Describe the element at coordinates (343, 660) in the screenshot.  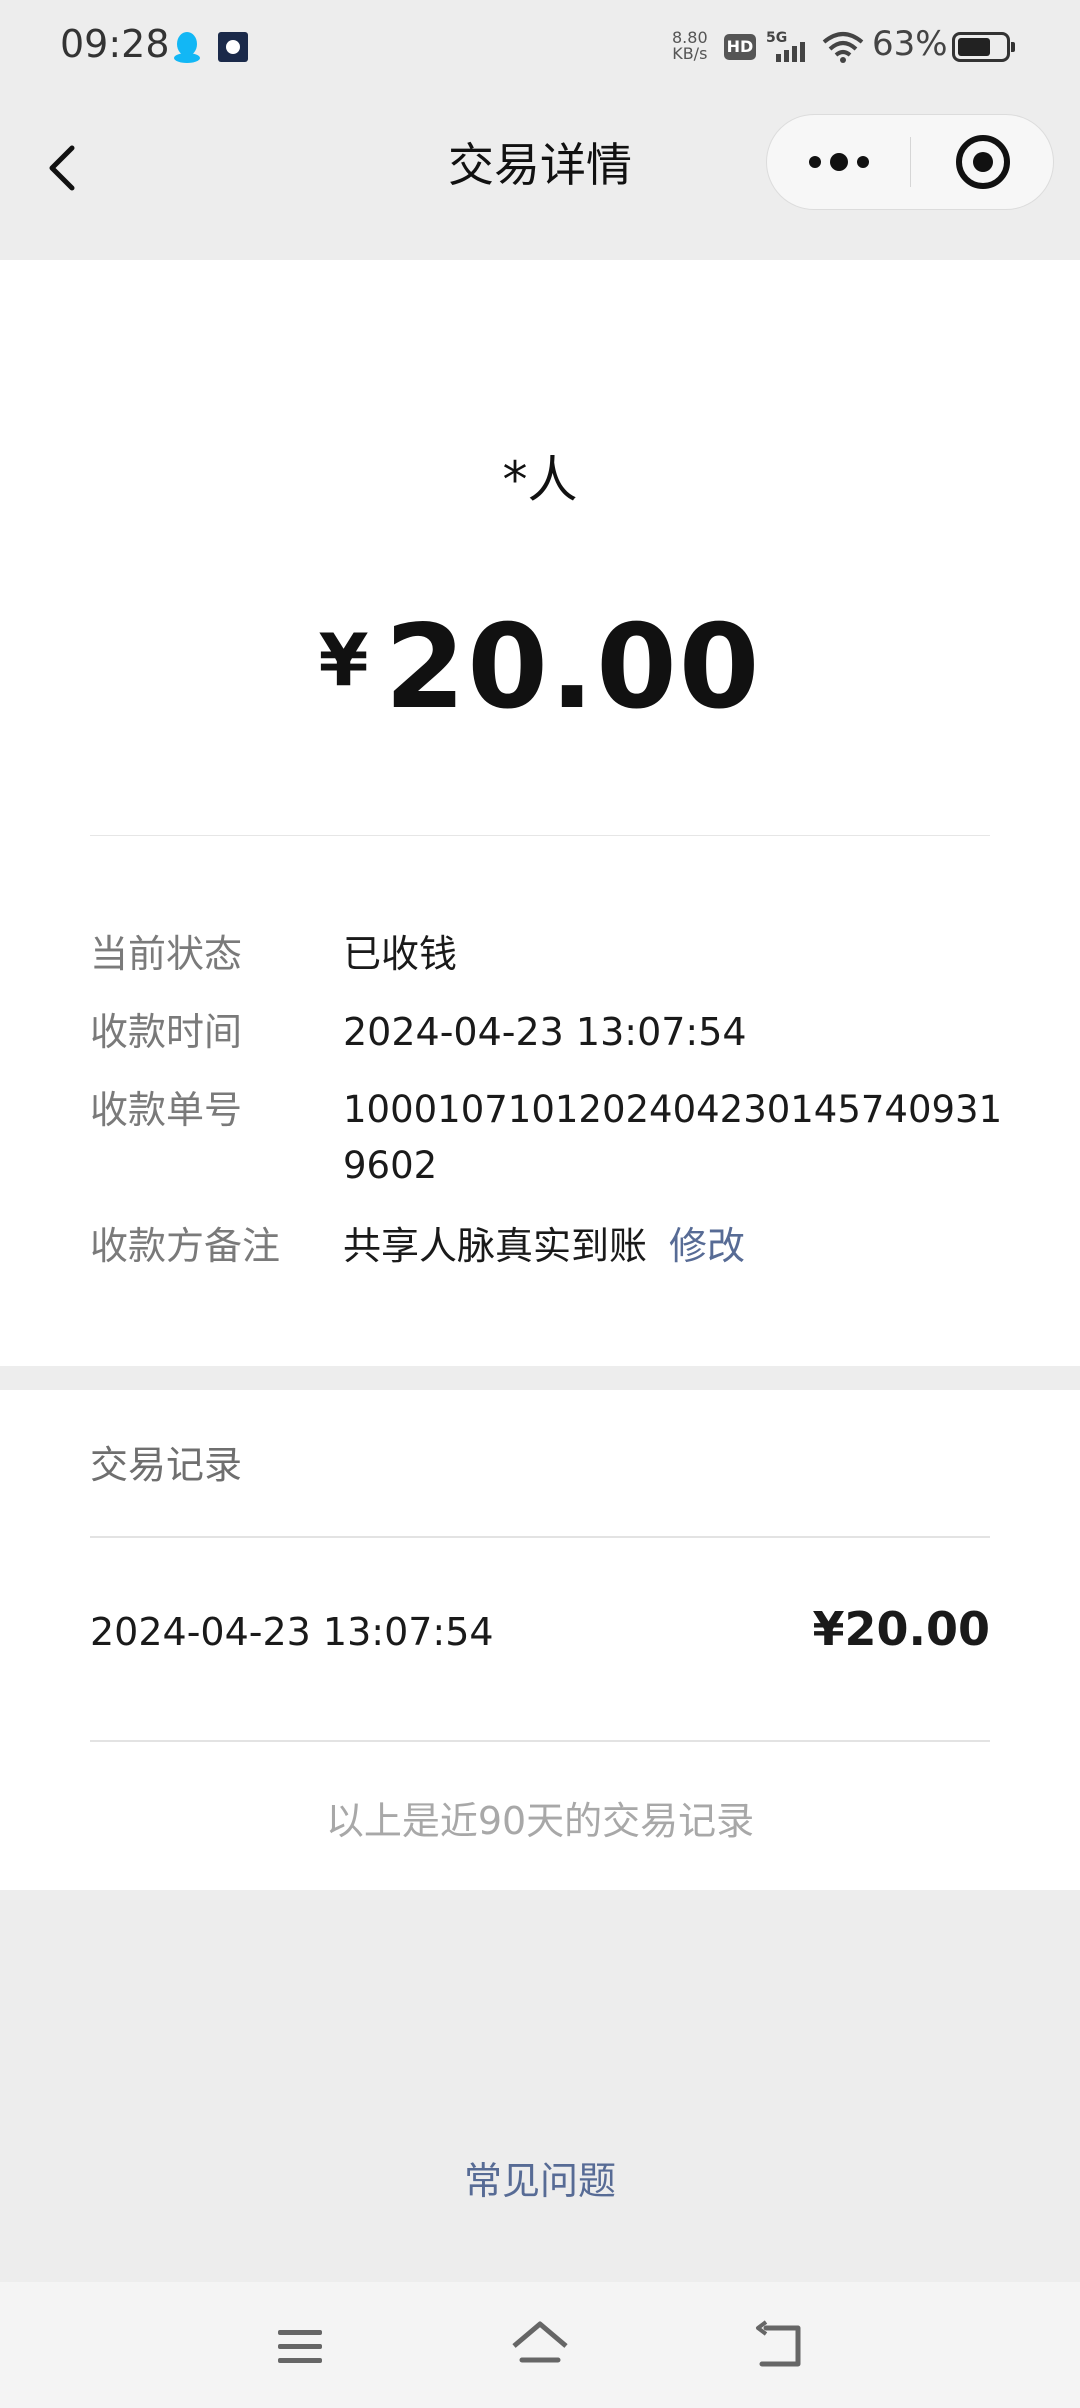
I see `currency-symbol: ¥` at that location.